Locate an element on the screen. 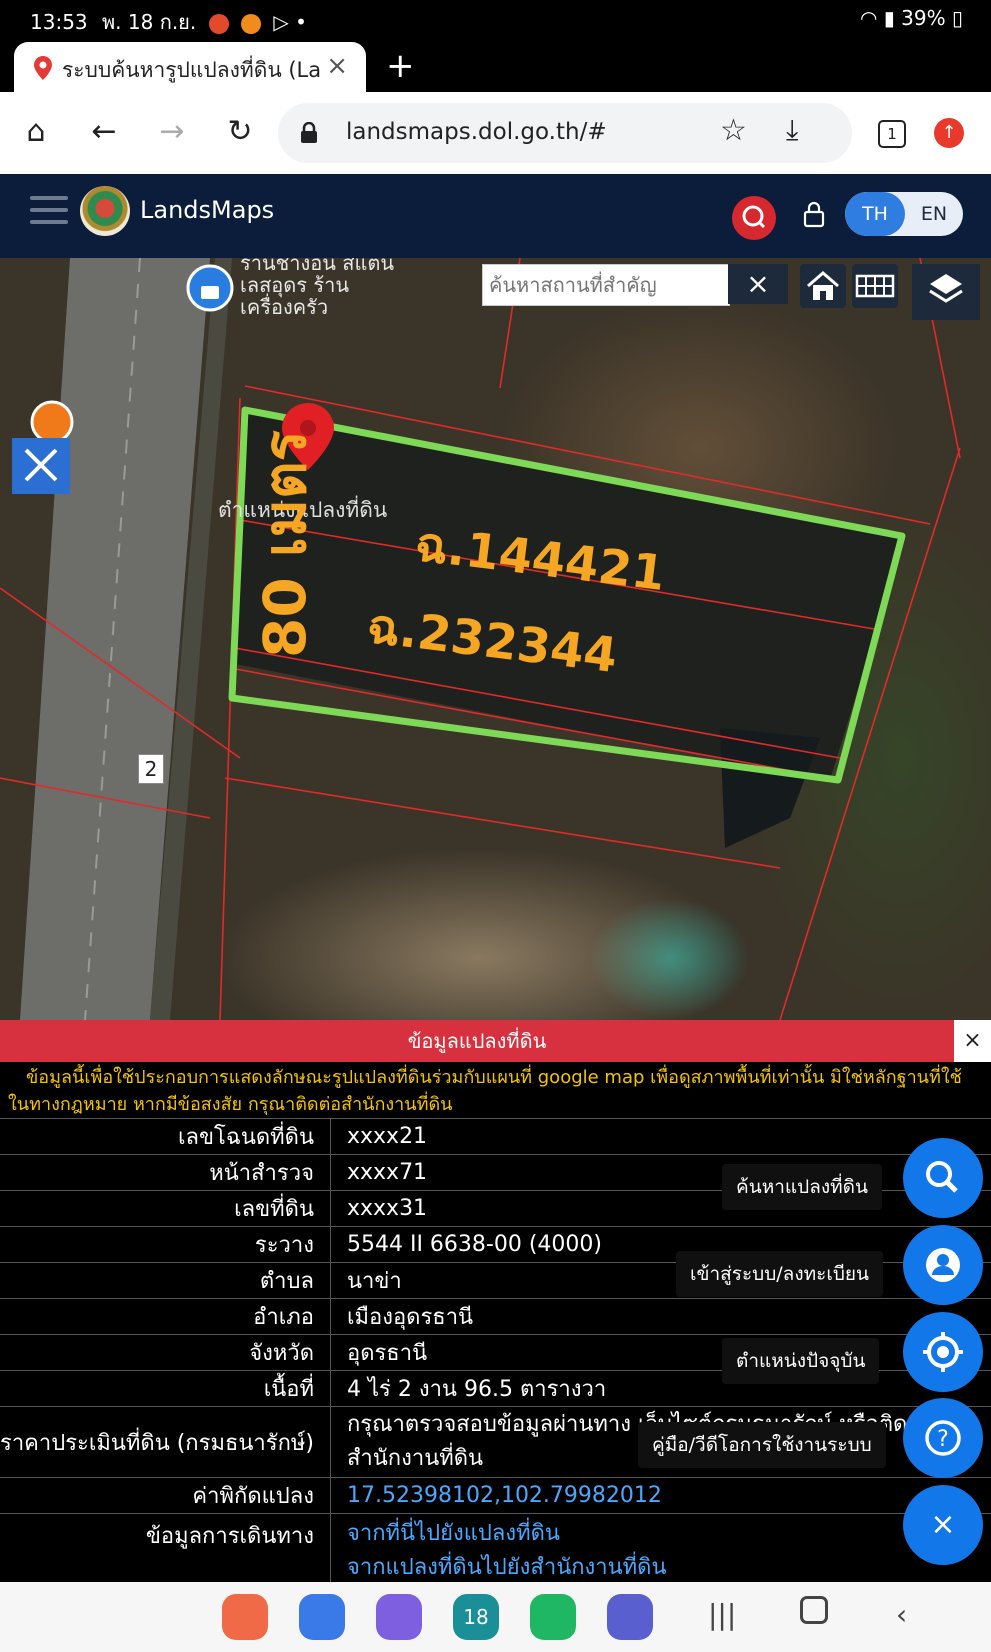  row-value: เมืองอุดรธานี is located at coordinates (660, 1316).